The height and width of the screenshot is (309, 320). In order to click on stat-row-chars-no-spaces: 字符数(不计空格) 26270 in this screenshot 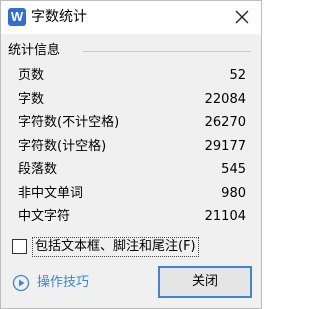, I will do `click(132, 125)`.